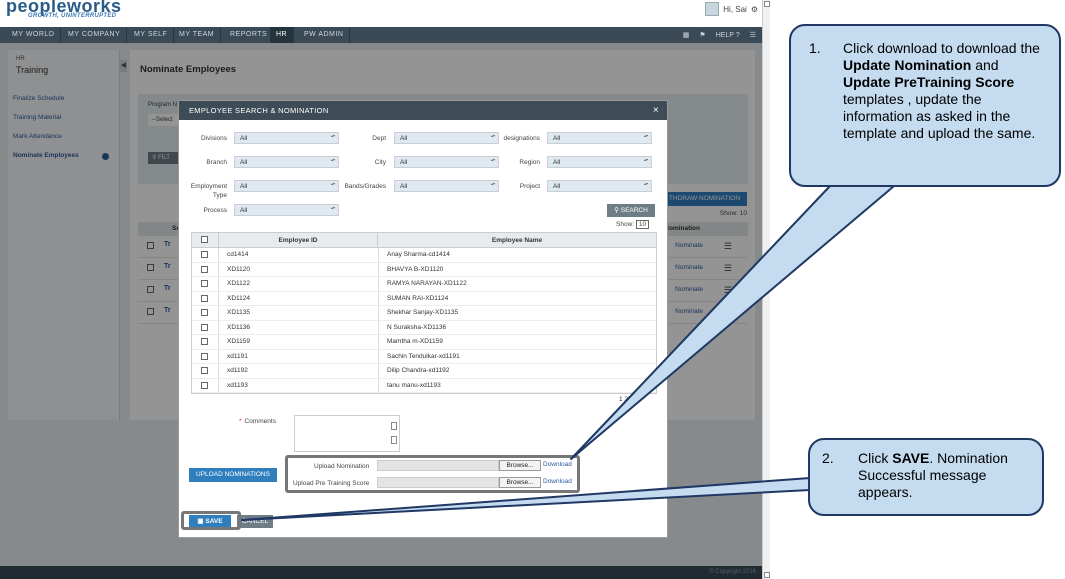 The height and width of the screenshot is (579, 1065). I want to click on save-button: ▣ SAVE, so click(210, 521).